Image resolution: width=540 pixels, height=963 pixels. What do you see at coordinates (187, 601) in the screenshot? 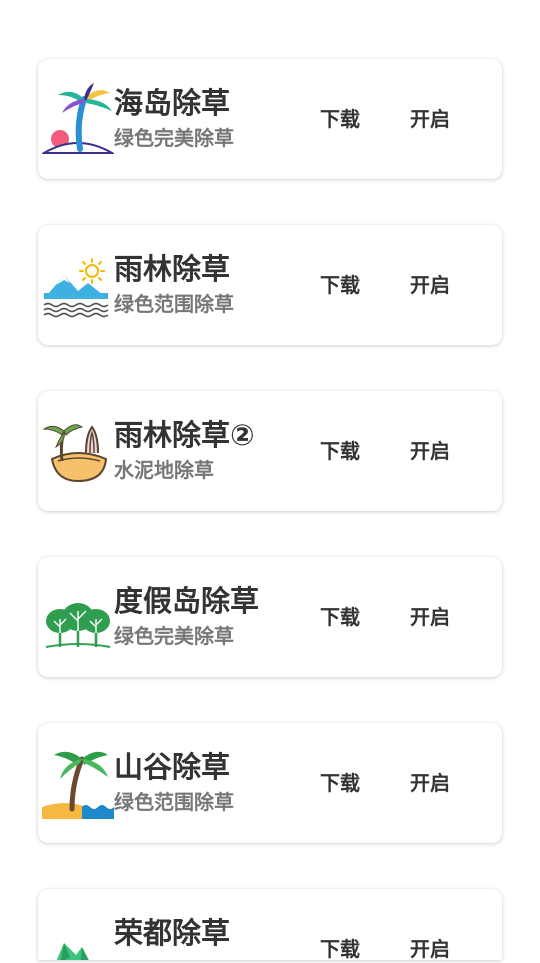
I see `map-title: 度假岛除草` at bounding box center [187, 601].